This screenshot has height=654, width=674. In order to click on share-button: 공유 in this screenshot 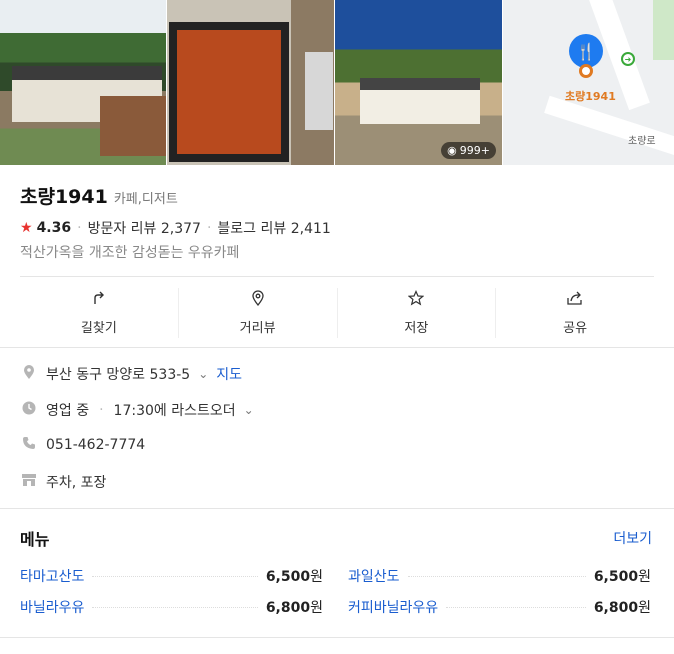, I will do `click(575, 313)`.